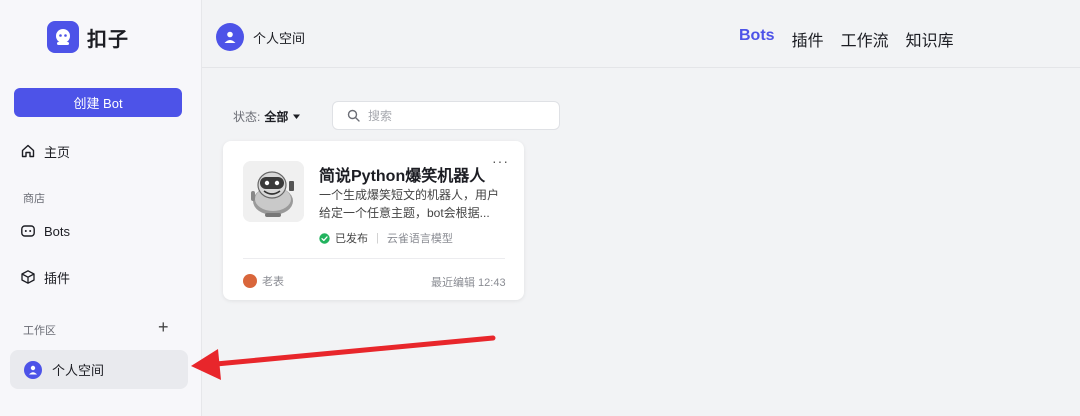 The height and width of the screenshot is (416, 1080). What do you see at coordinates (343, 357) in the screenshot?
I see `annotation-arrow` at bounding box center [343, 357].